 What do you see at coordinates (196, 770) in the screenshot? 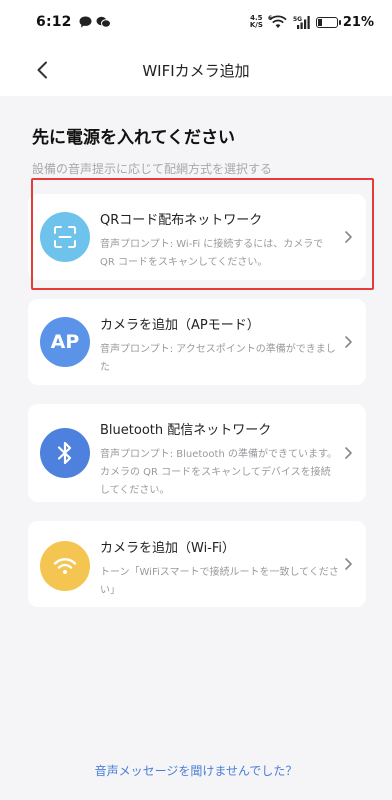
I see `voice-help-link: 音声メッセージを聞けませんでした？` at bounding box center [196, 770].